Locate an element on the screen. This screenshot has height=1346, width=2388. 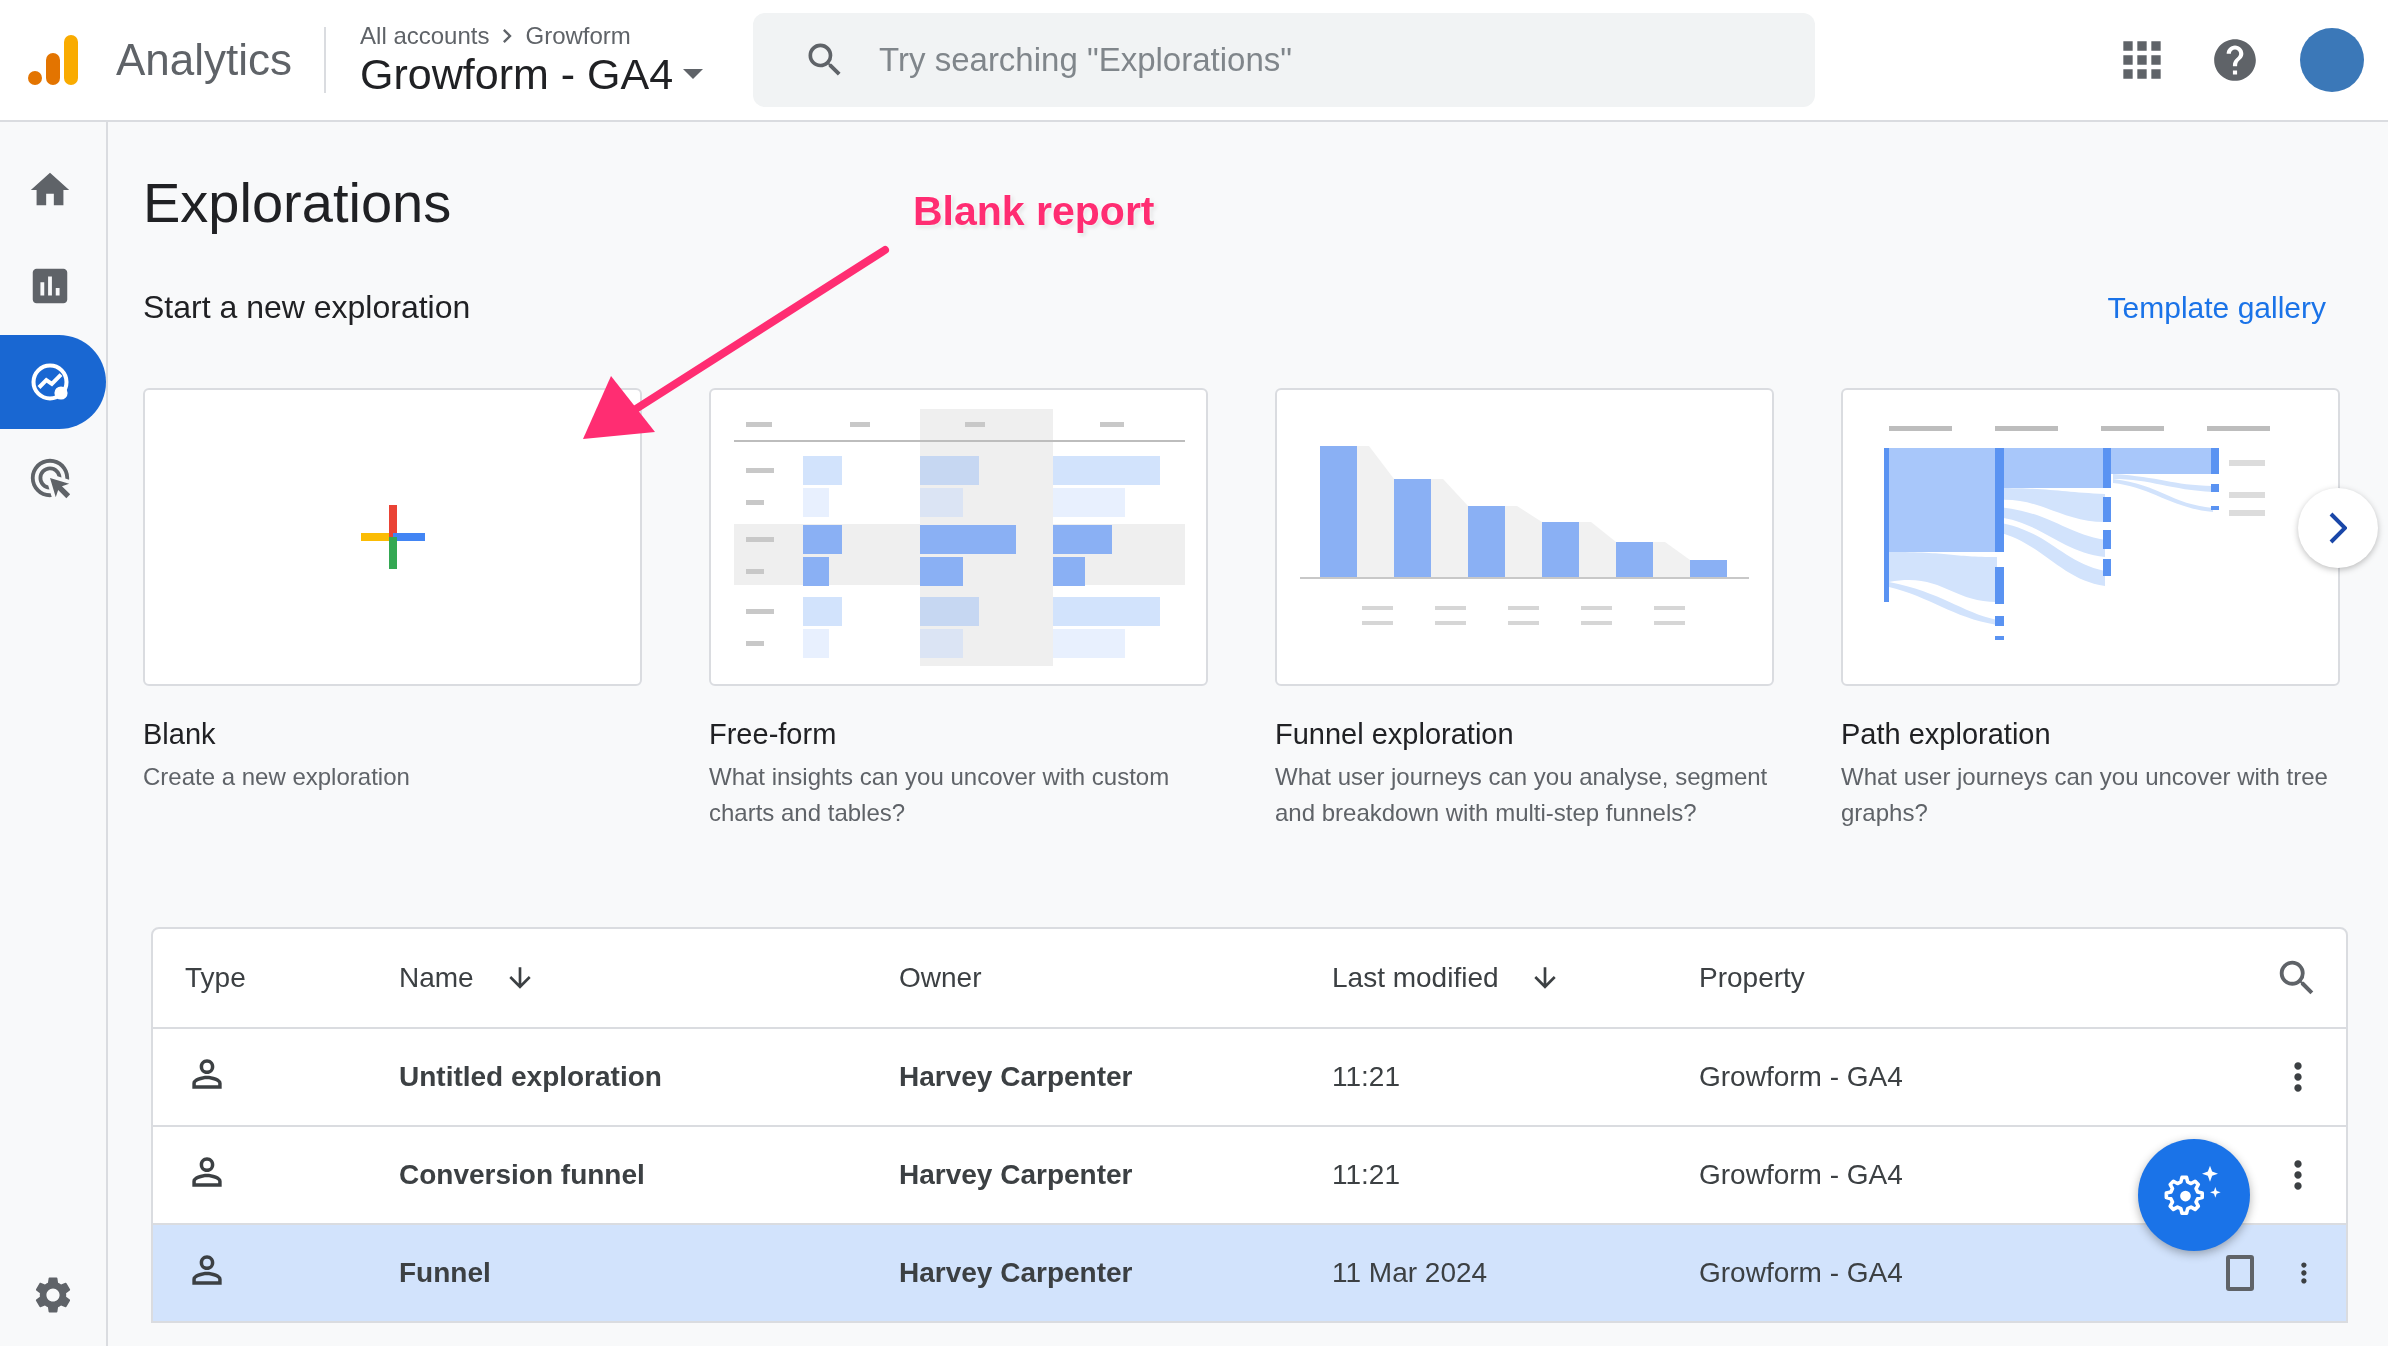
column-header: Last modified is located at coordinates (1415, 978).